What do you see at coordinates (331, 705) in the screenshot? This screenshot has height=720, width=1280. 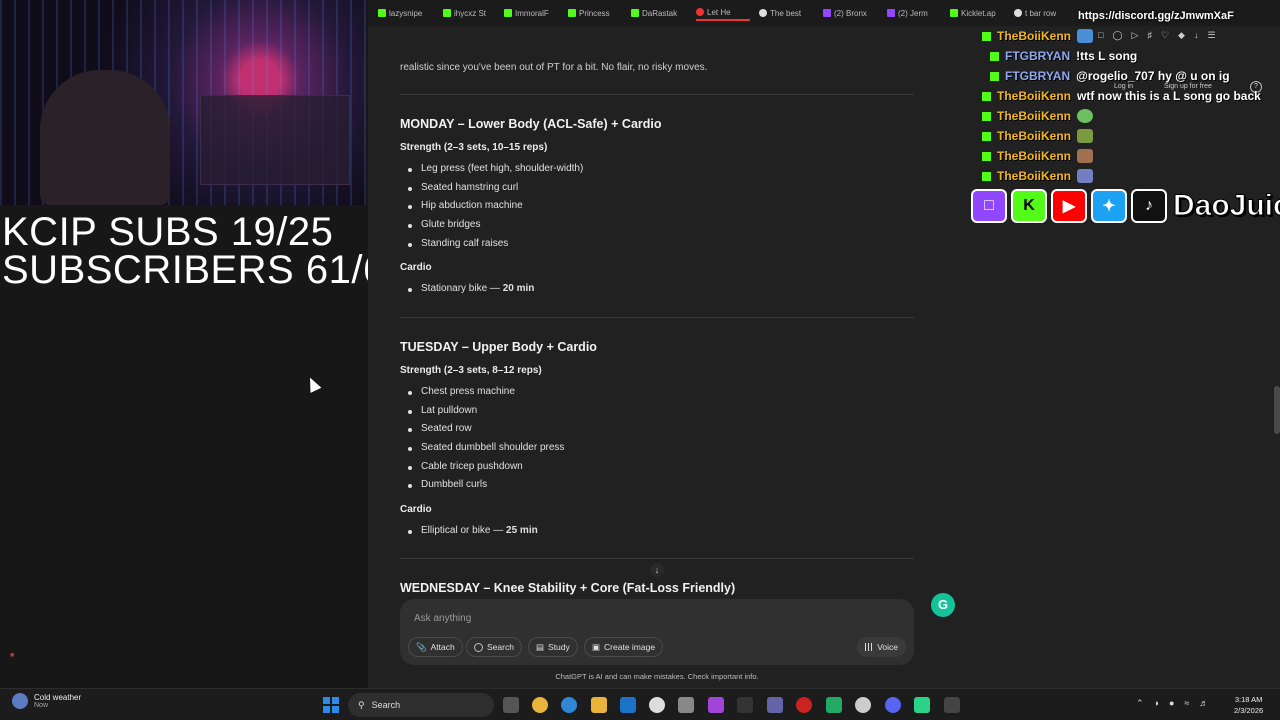 I see `windows-start-icon` at bounding box center [331, 705].